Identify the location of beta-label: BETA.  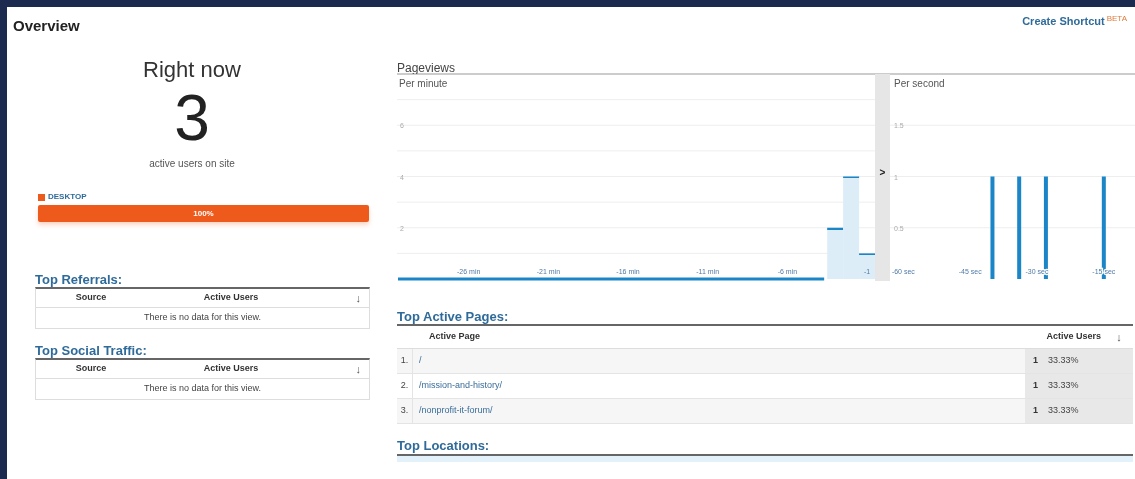
(1116, 19).